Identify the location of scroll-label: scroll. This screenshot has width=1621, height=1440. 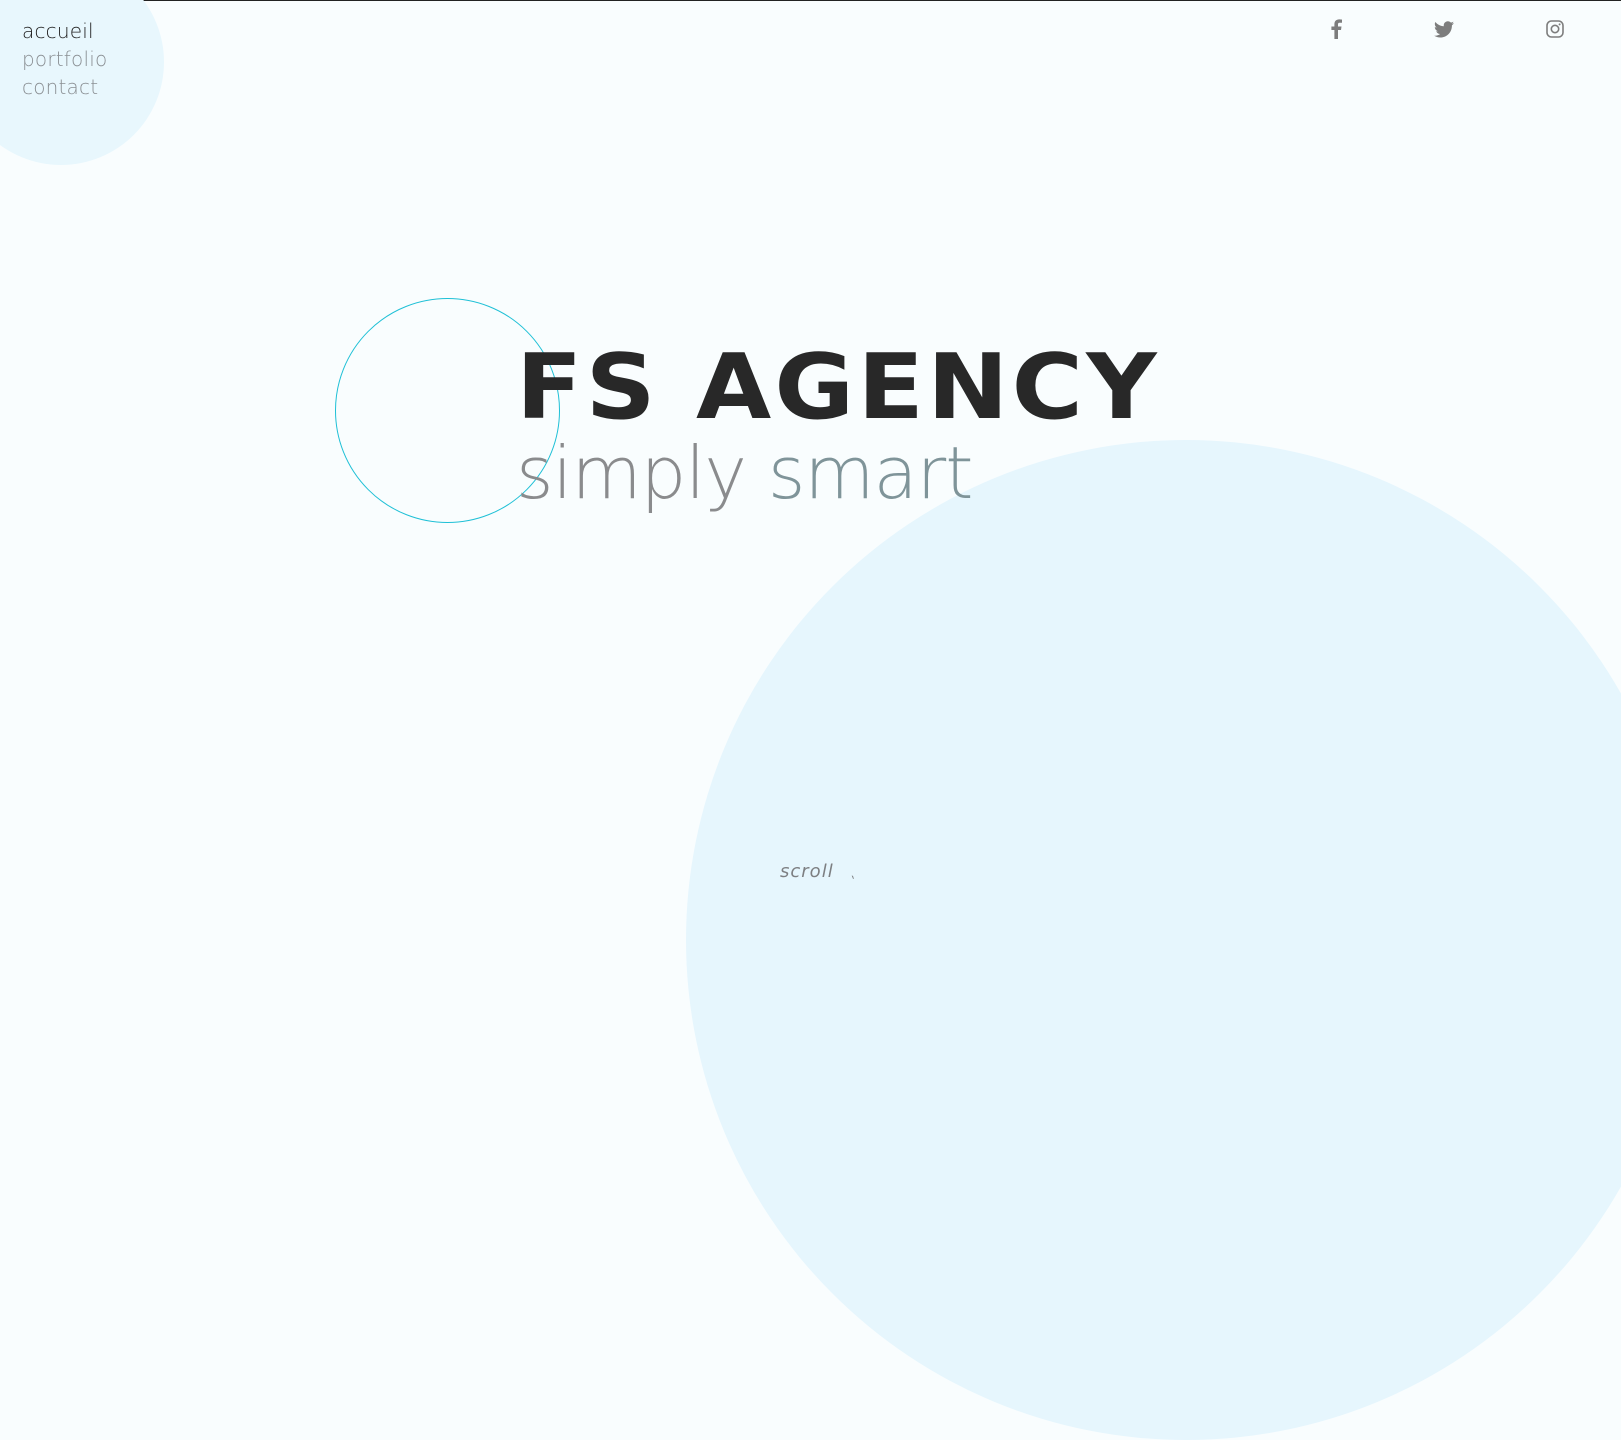
(807, 871).